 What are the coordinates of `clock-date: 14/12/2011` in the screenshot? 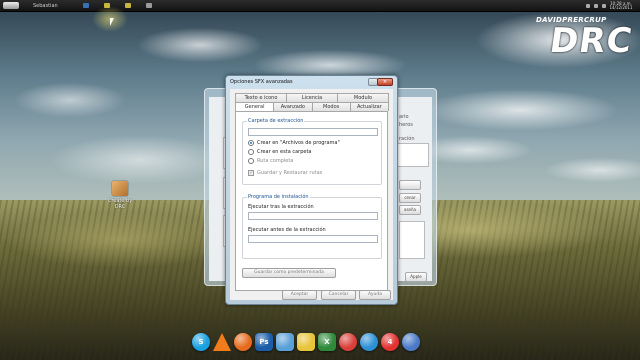 It's located at (621, 7).